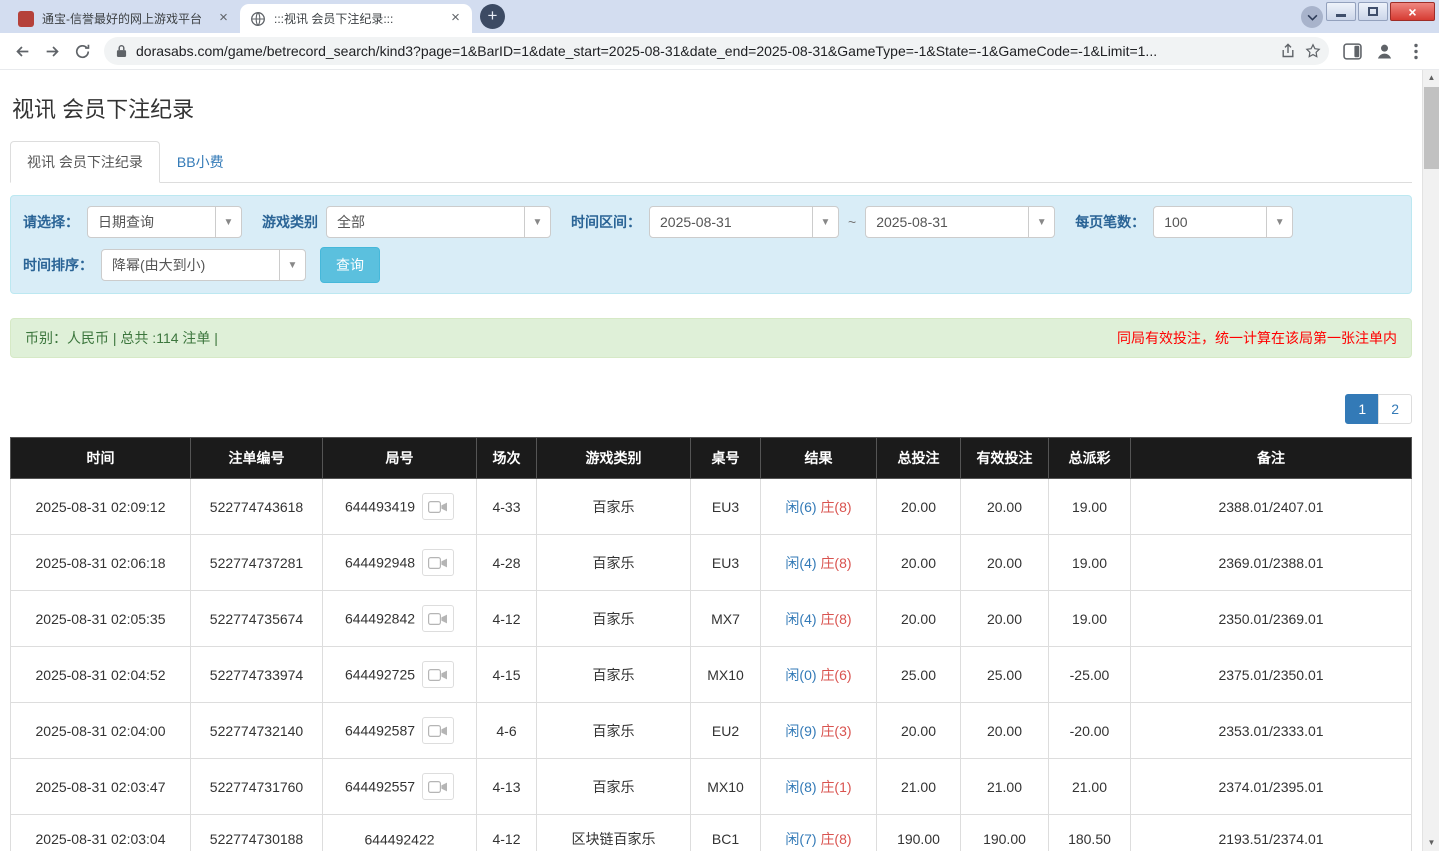 This screenshot has width=1439, height=851. I want to click on currency-total-summary: 币别：人民币 | 总共 :114 注单 |, so click(121, 338).